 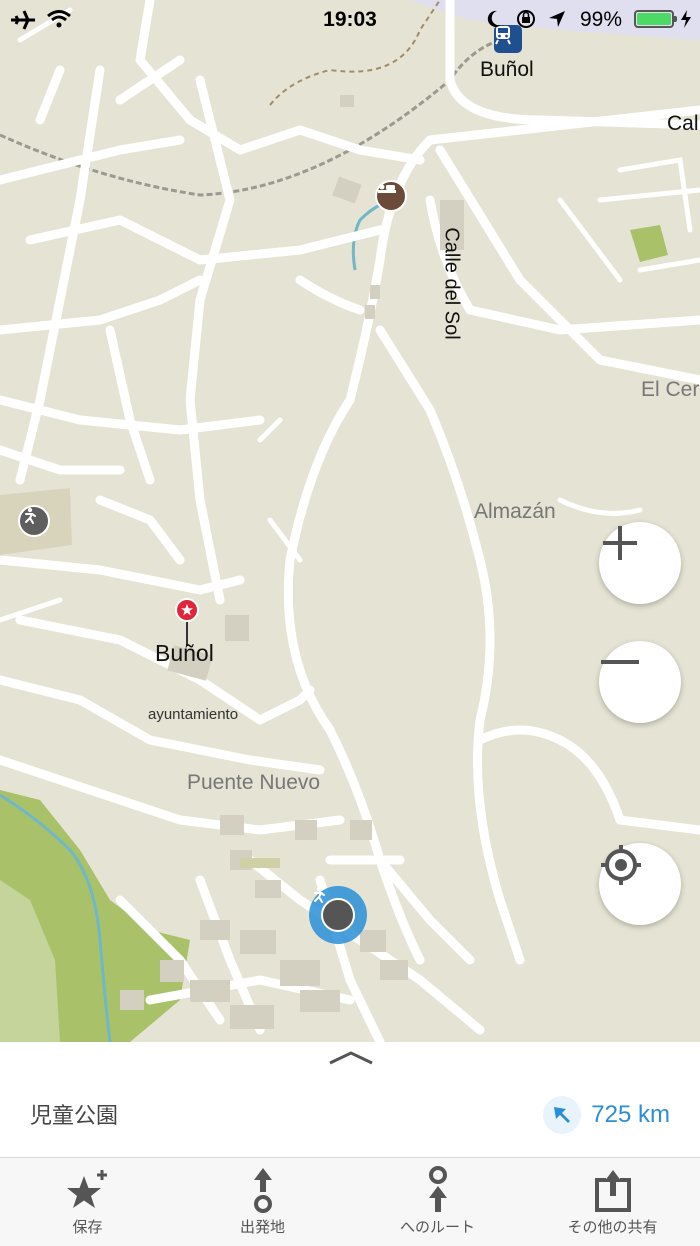 I want to click on location-arrow-icon, so click(x=557, y=19).